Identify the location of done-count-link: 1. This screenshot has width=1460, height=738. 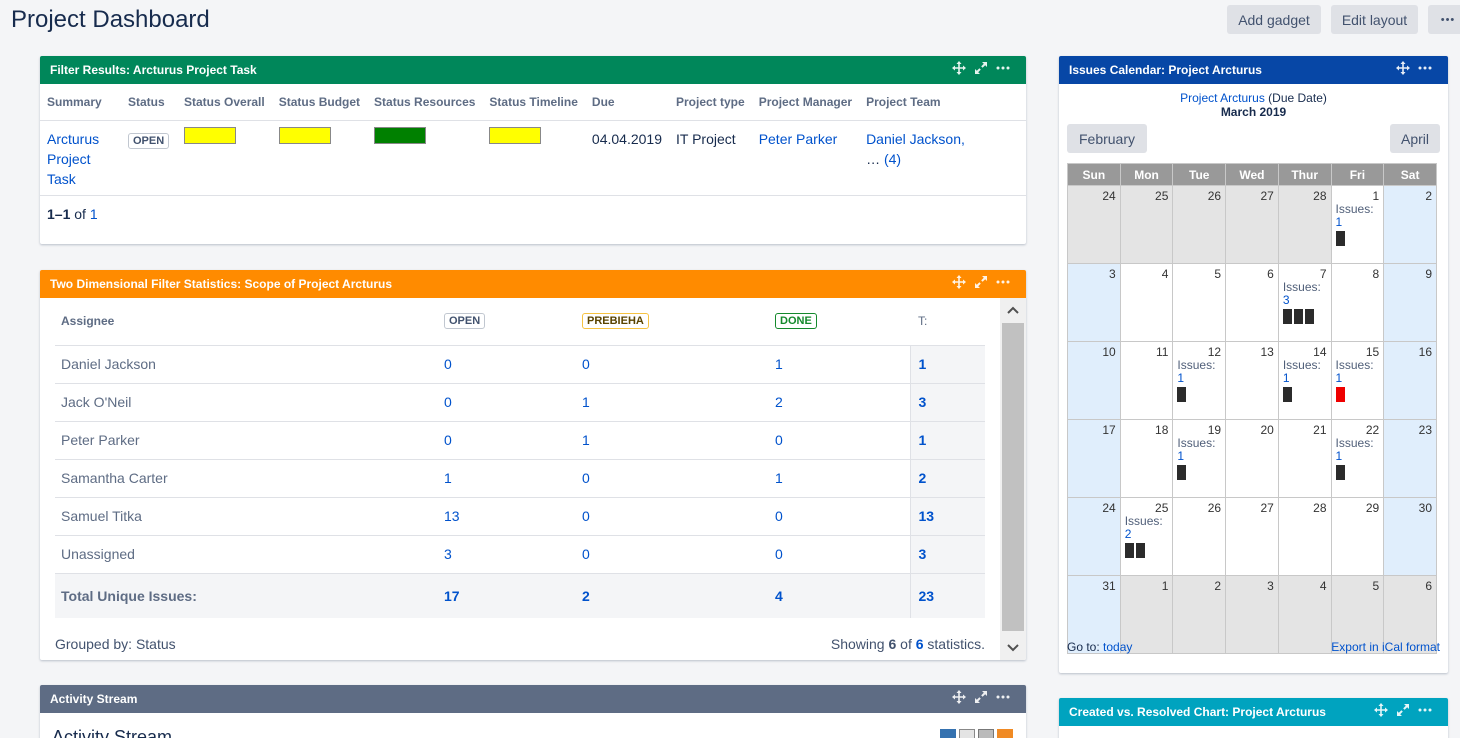
(842, 478).